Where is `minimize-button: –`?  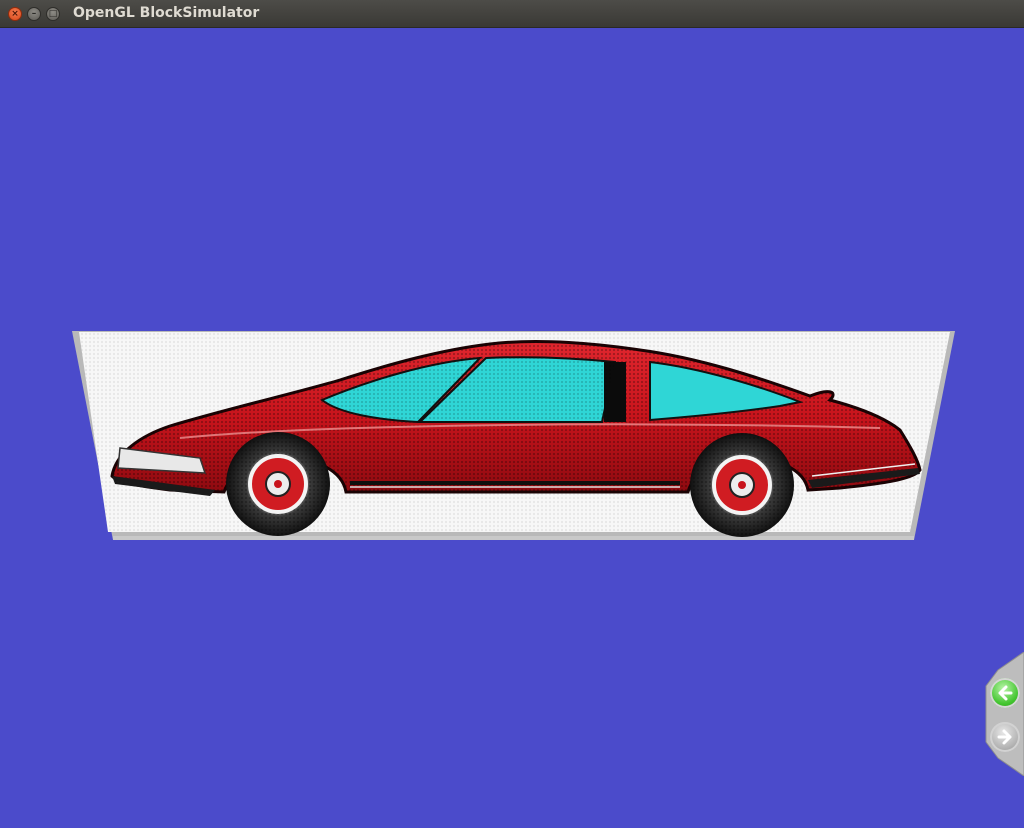 minimize-button: – is located at coordinates (34, 14).